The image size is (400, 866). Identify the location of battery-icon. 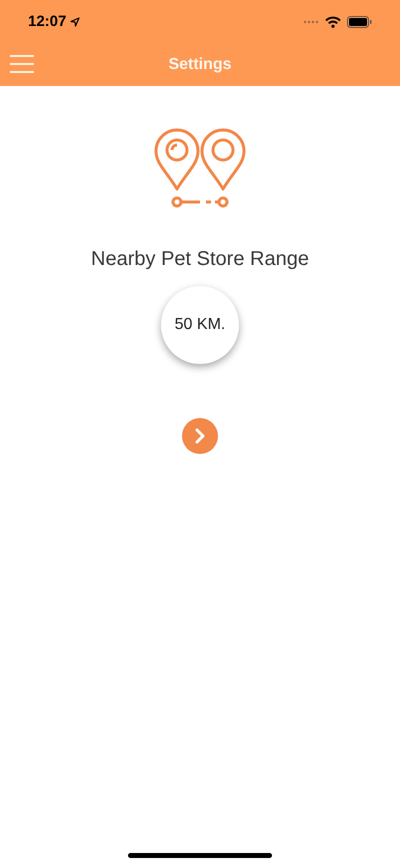
(359, 22).